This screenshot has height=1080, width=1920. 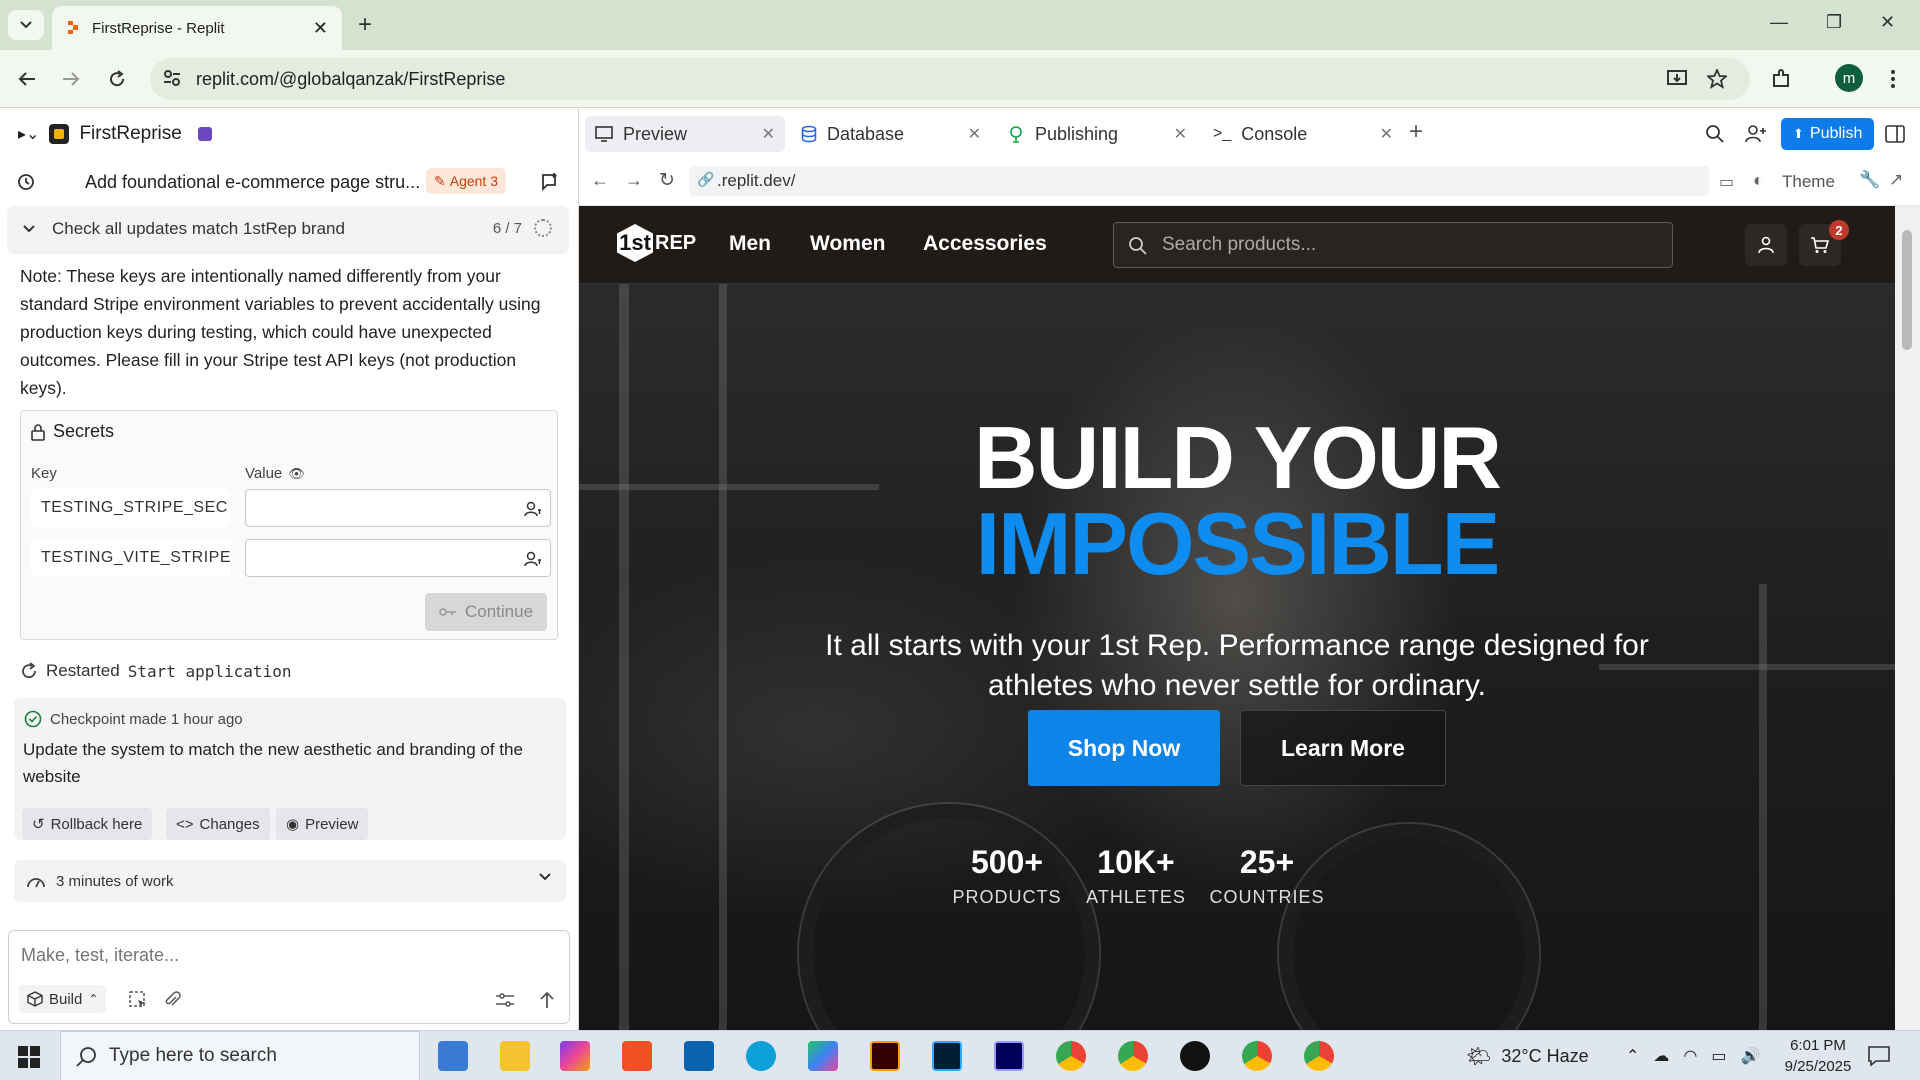 What do you see at coordinates (1009, 1056) in the screenshot?
I see `premiere-icon` at bounding box center [1009, 1056].